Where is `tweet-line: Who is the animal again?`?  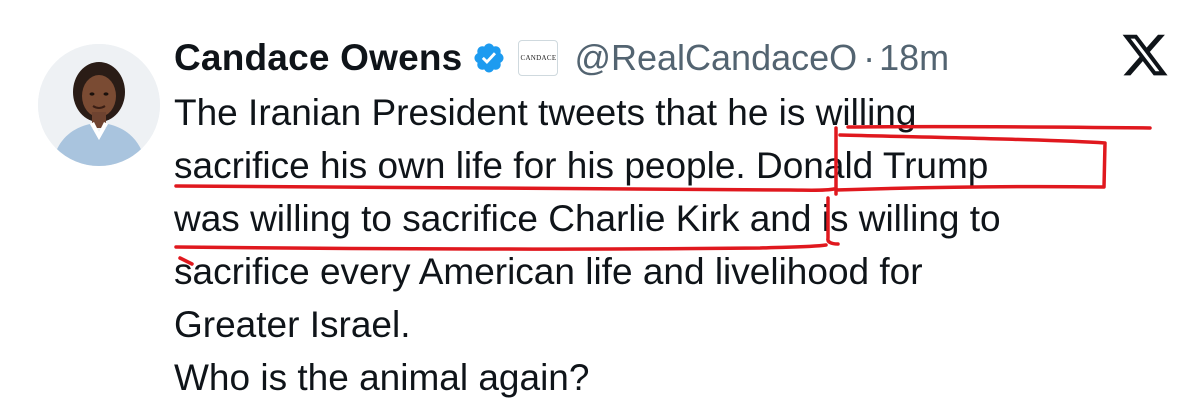 tweet-line: Who is the animal again? is located at coordinates (382, 377).